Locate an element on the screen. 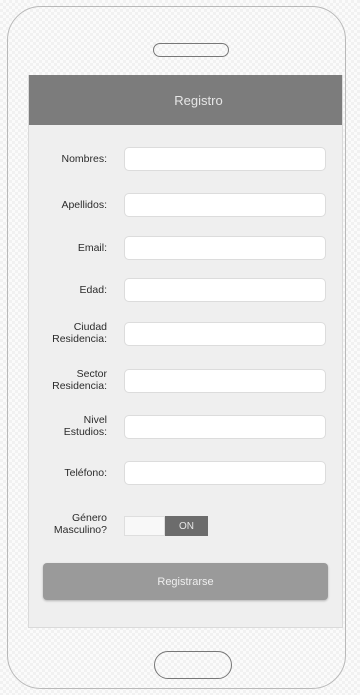 This screenshot has width=360, height=695. sector-residencia-input is located at coordinates (225, 381).